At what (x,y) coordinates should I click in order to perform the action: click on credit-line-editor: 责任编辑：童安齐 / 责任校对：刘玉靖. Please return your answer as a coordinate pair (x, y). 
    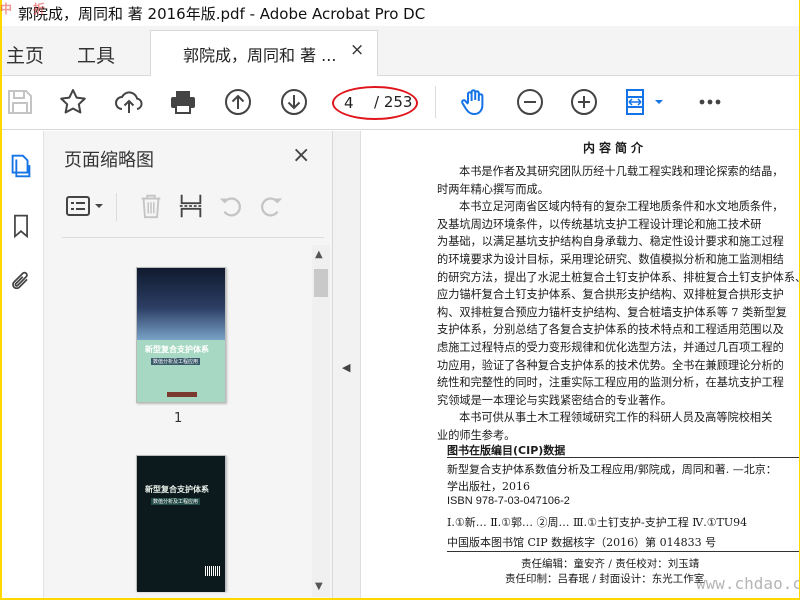
    Looking at the image, I should click on (610, 564).